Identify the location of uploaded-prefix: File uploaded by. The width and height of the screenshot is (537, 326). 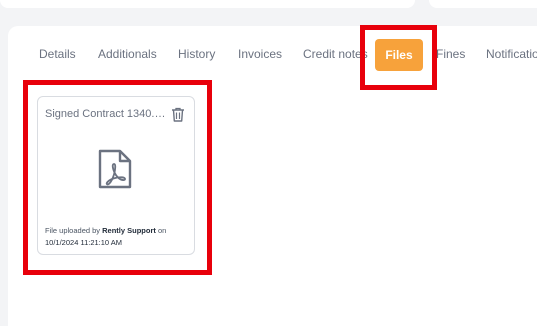
(73, 230).